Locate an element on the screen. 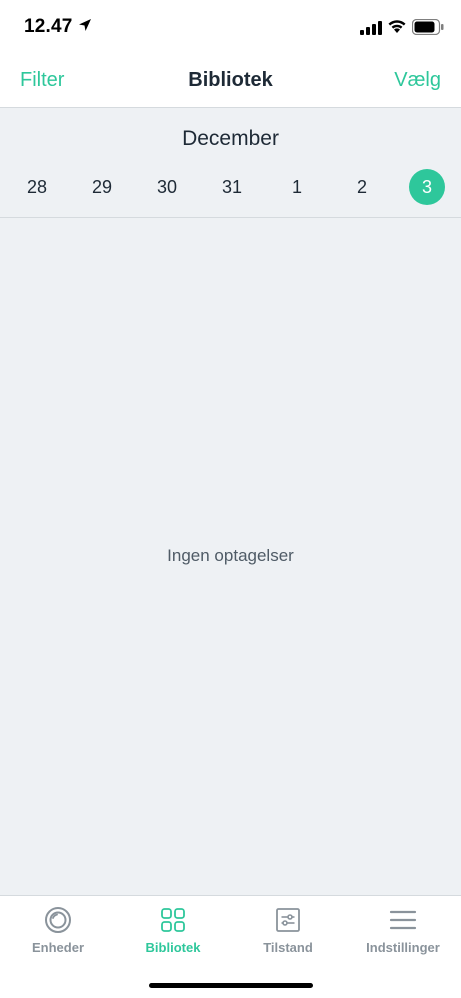  cellular-signal-icon is located at coordinates (371, 28).